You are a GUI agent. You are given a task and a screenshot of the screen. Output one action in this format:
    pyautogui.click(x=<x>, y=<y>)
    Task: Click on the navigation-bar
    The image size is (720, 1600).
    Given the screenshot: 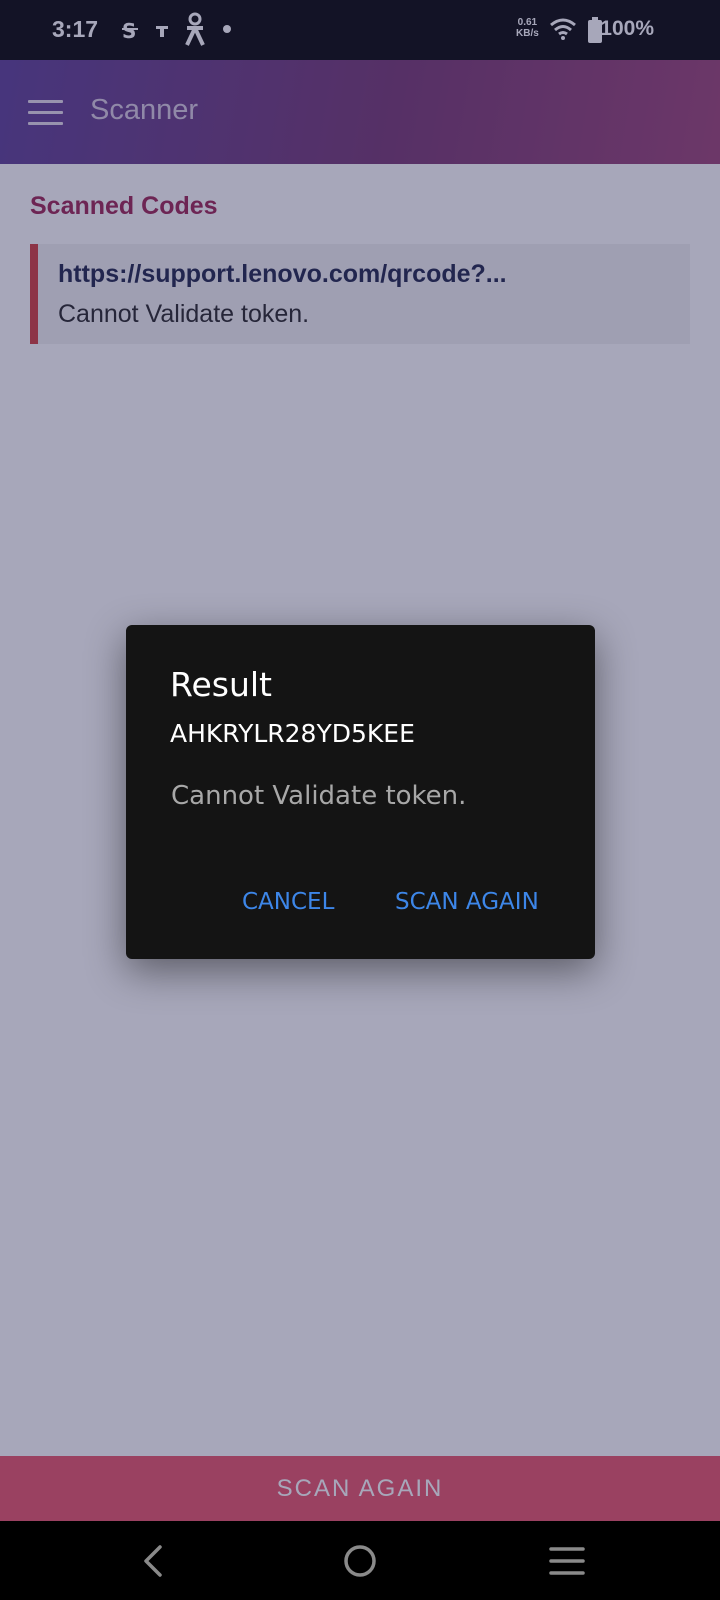 What is the action you would take?
    pyautogui.click(x=360, y=1560)
    